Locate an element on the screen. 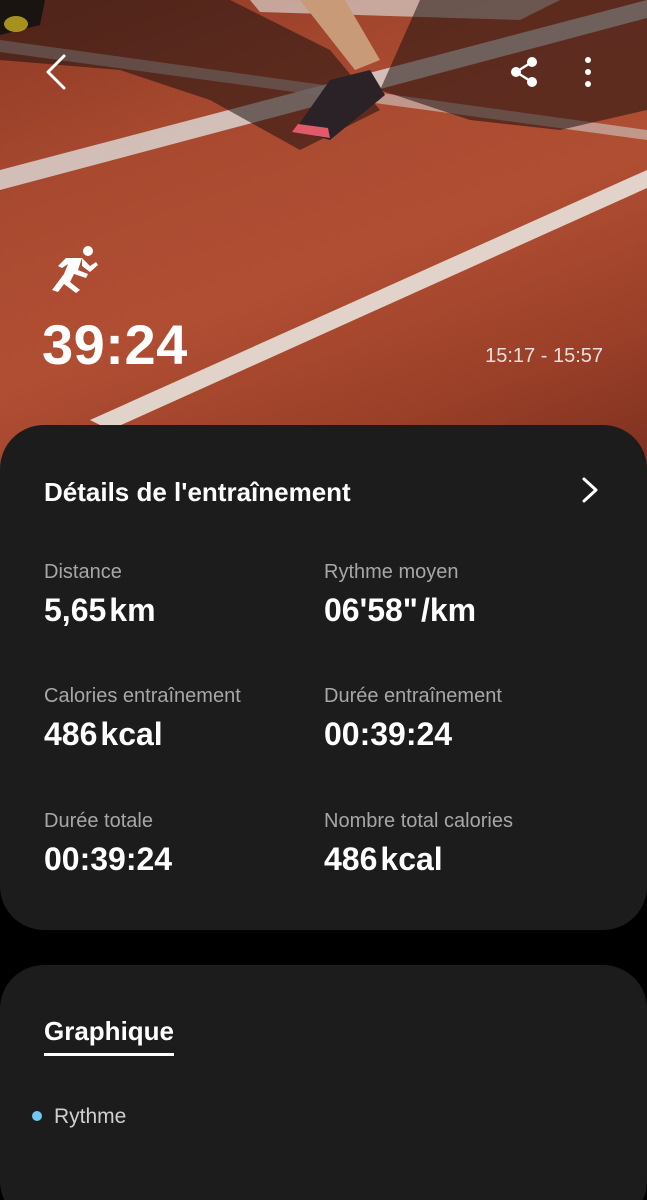 This screenshot has width=647, height=1200. stat-value-workout-duration: 00:39:24 is located at coordinates (388, 734).